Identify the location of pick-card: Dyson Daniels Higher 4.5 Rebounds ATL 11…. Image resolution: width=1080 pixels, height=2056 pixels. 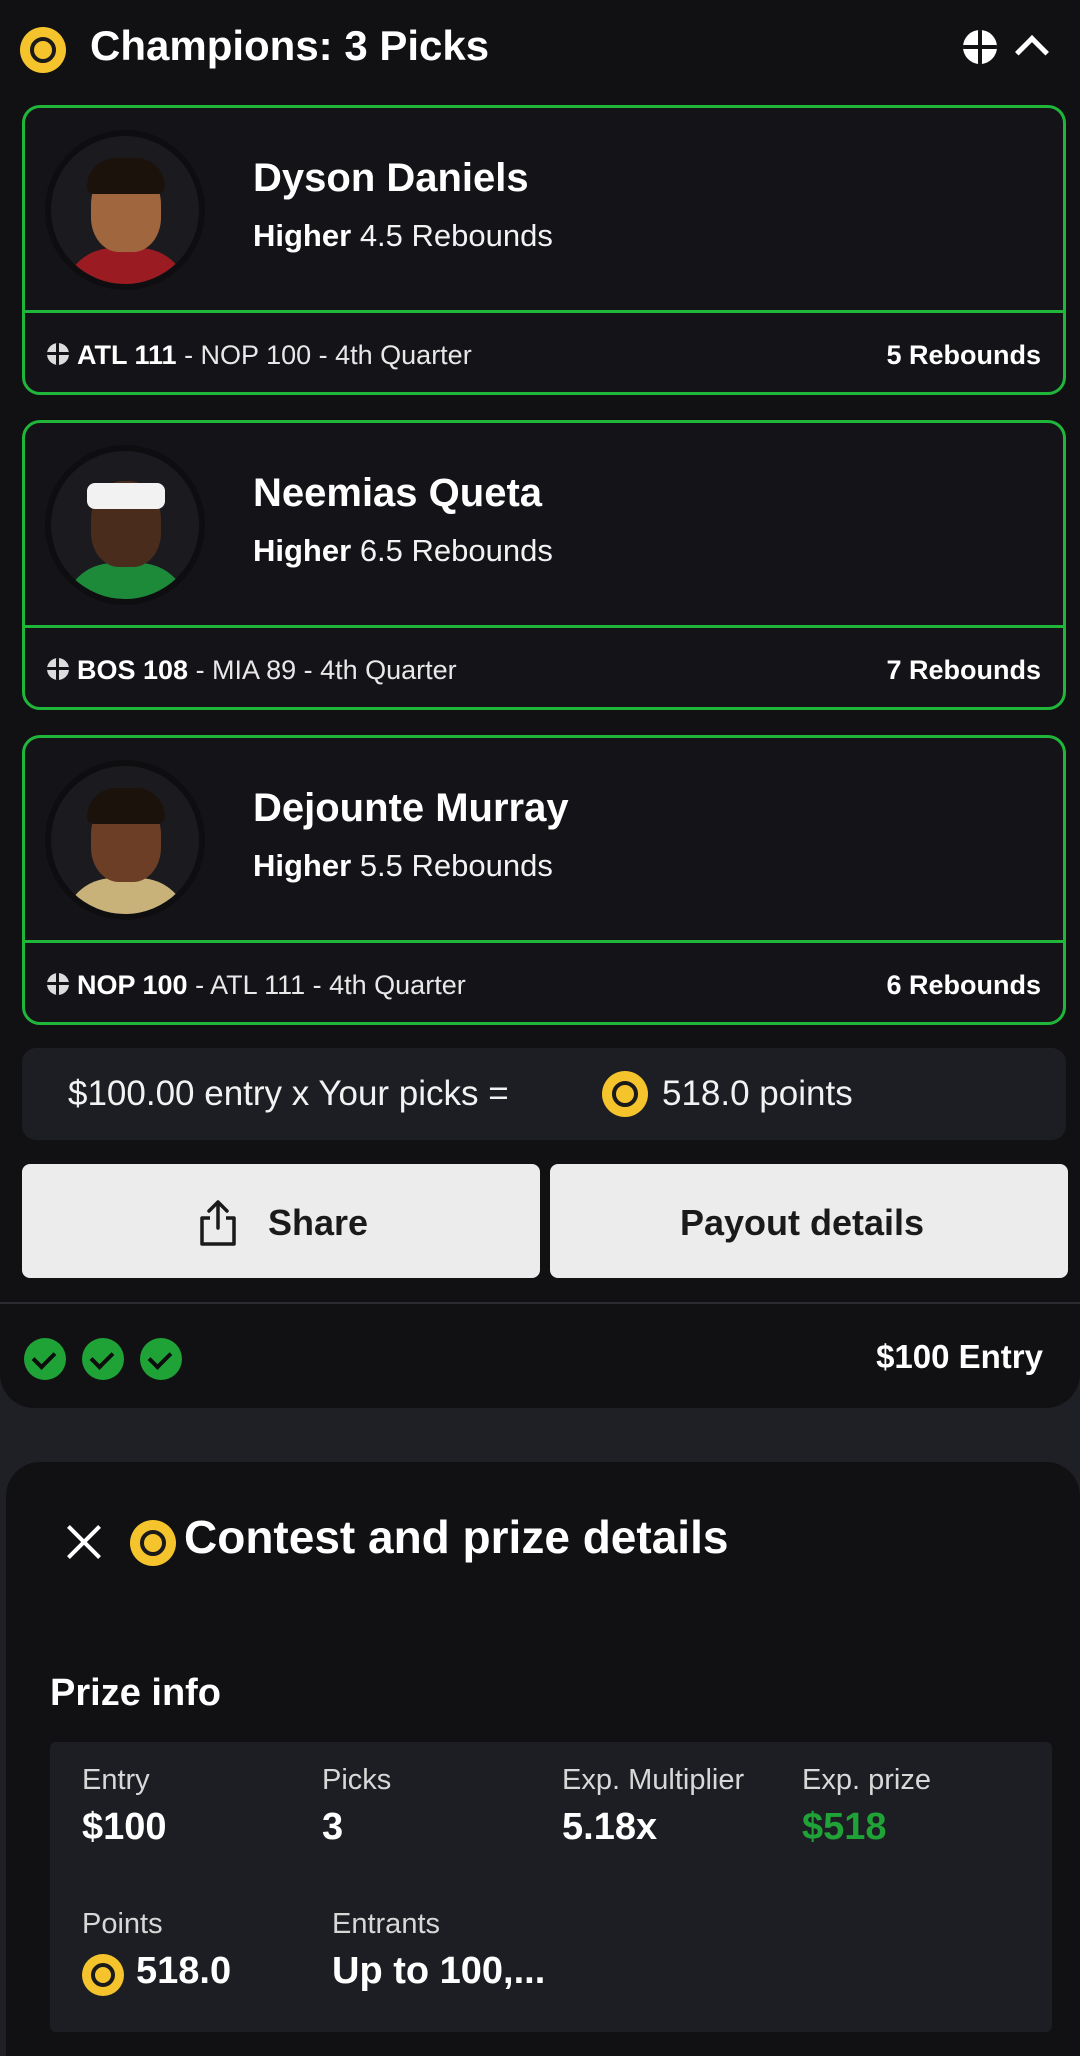
(544, 250).